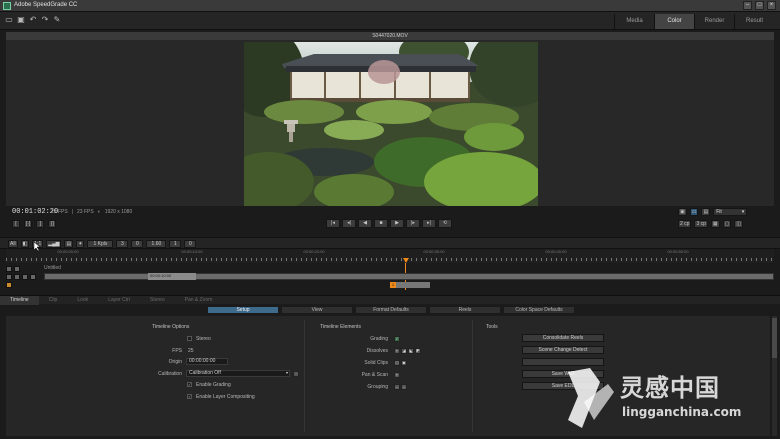  Describe the element at coordinates (40, 224) in the screenshot. I see `mark-out-button: ]` at that location.